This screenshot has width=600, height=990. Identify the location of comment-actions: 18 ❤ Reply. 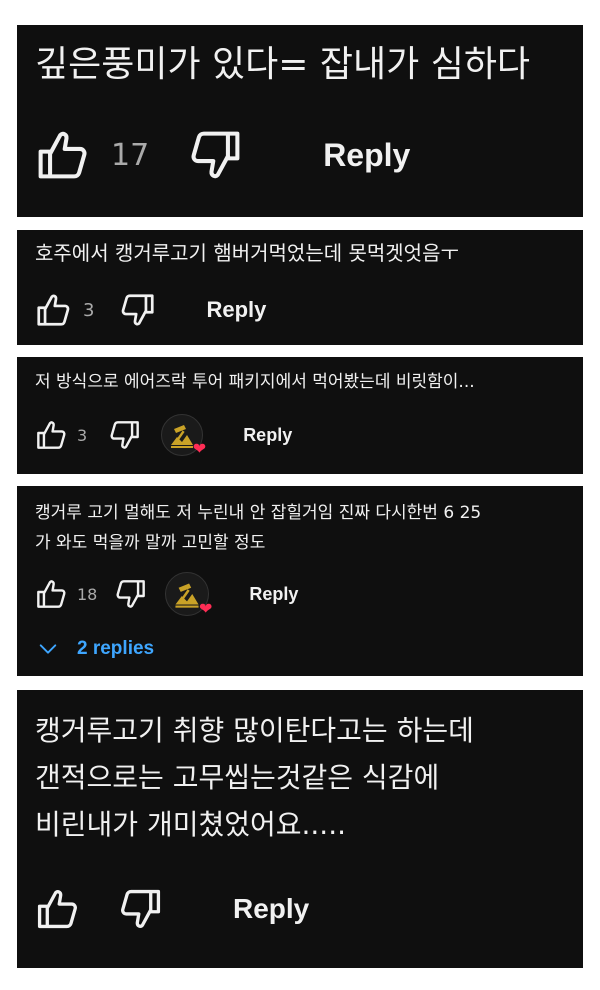
(166, 595).